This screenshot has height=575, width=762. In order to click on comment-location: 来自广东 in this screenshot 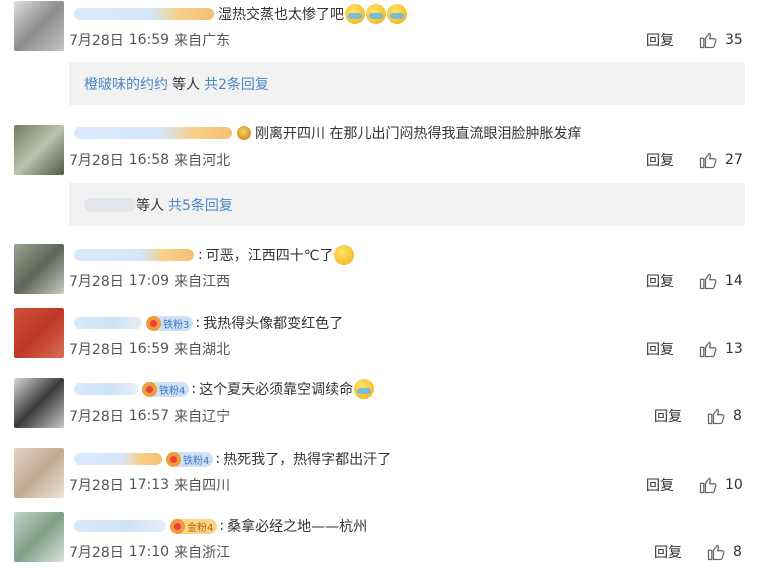, I will do `click(202, 41)`.